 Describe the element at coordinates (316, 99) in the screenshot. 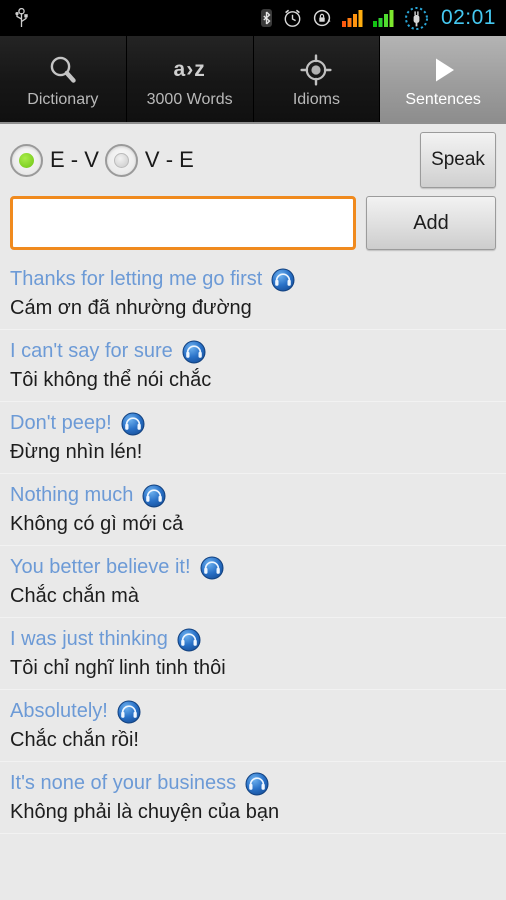

I see `tab-idioms-label: Idioms` at that location.